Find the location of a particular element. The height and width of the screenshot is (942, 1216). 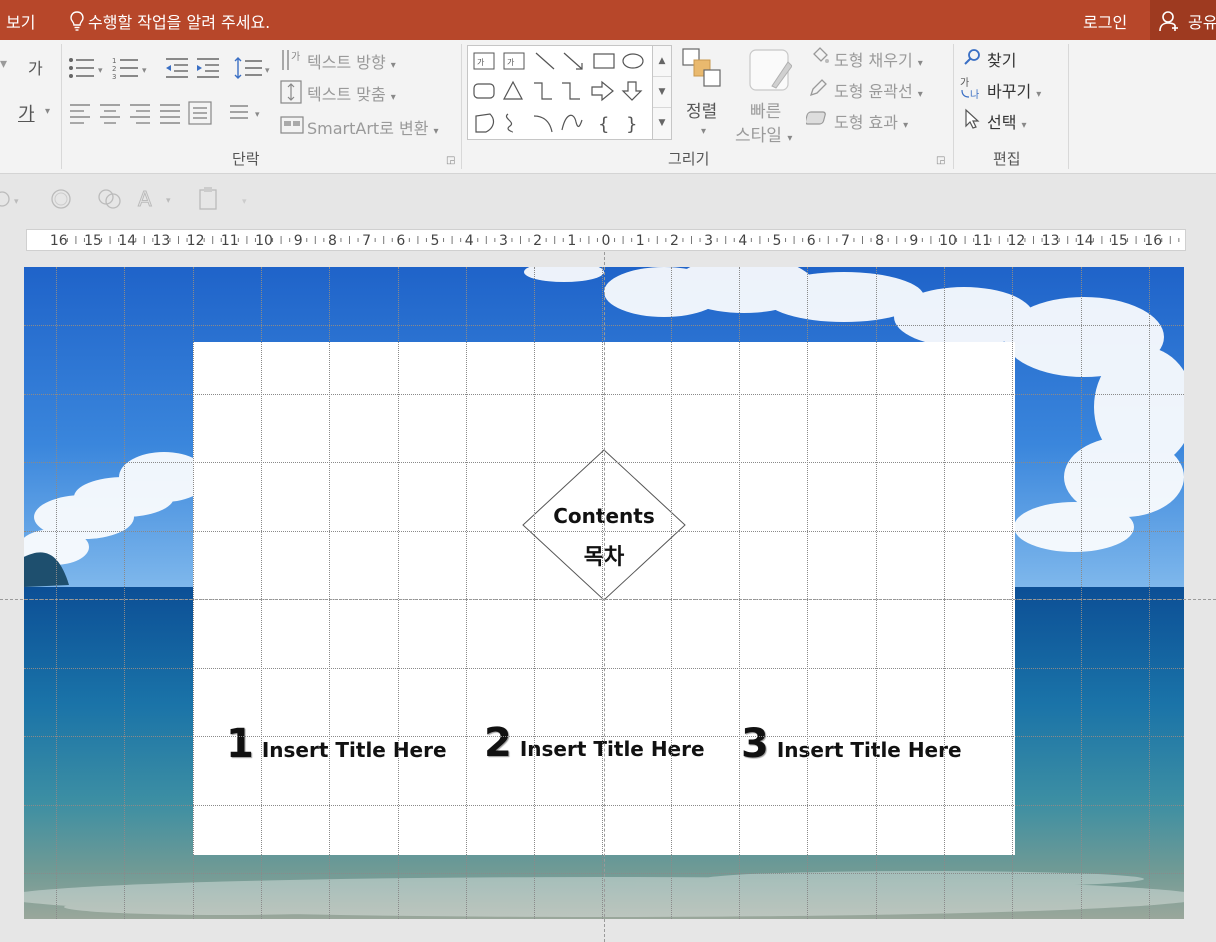

intersect-icon is located at coordinates (110, 199).